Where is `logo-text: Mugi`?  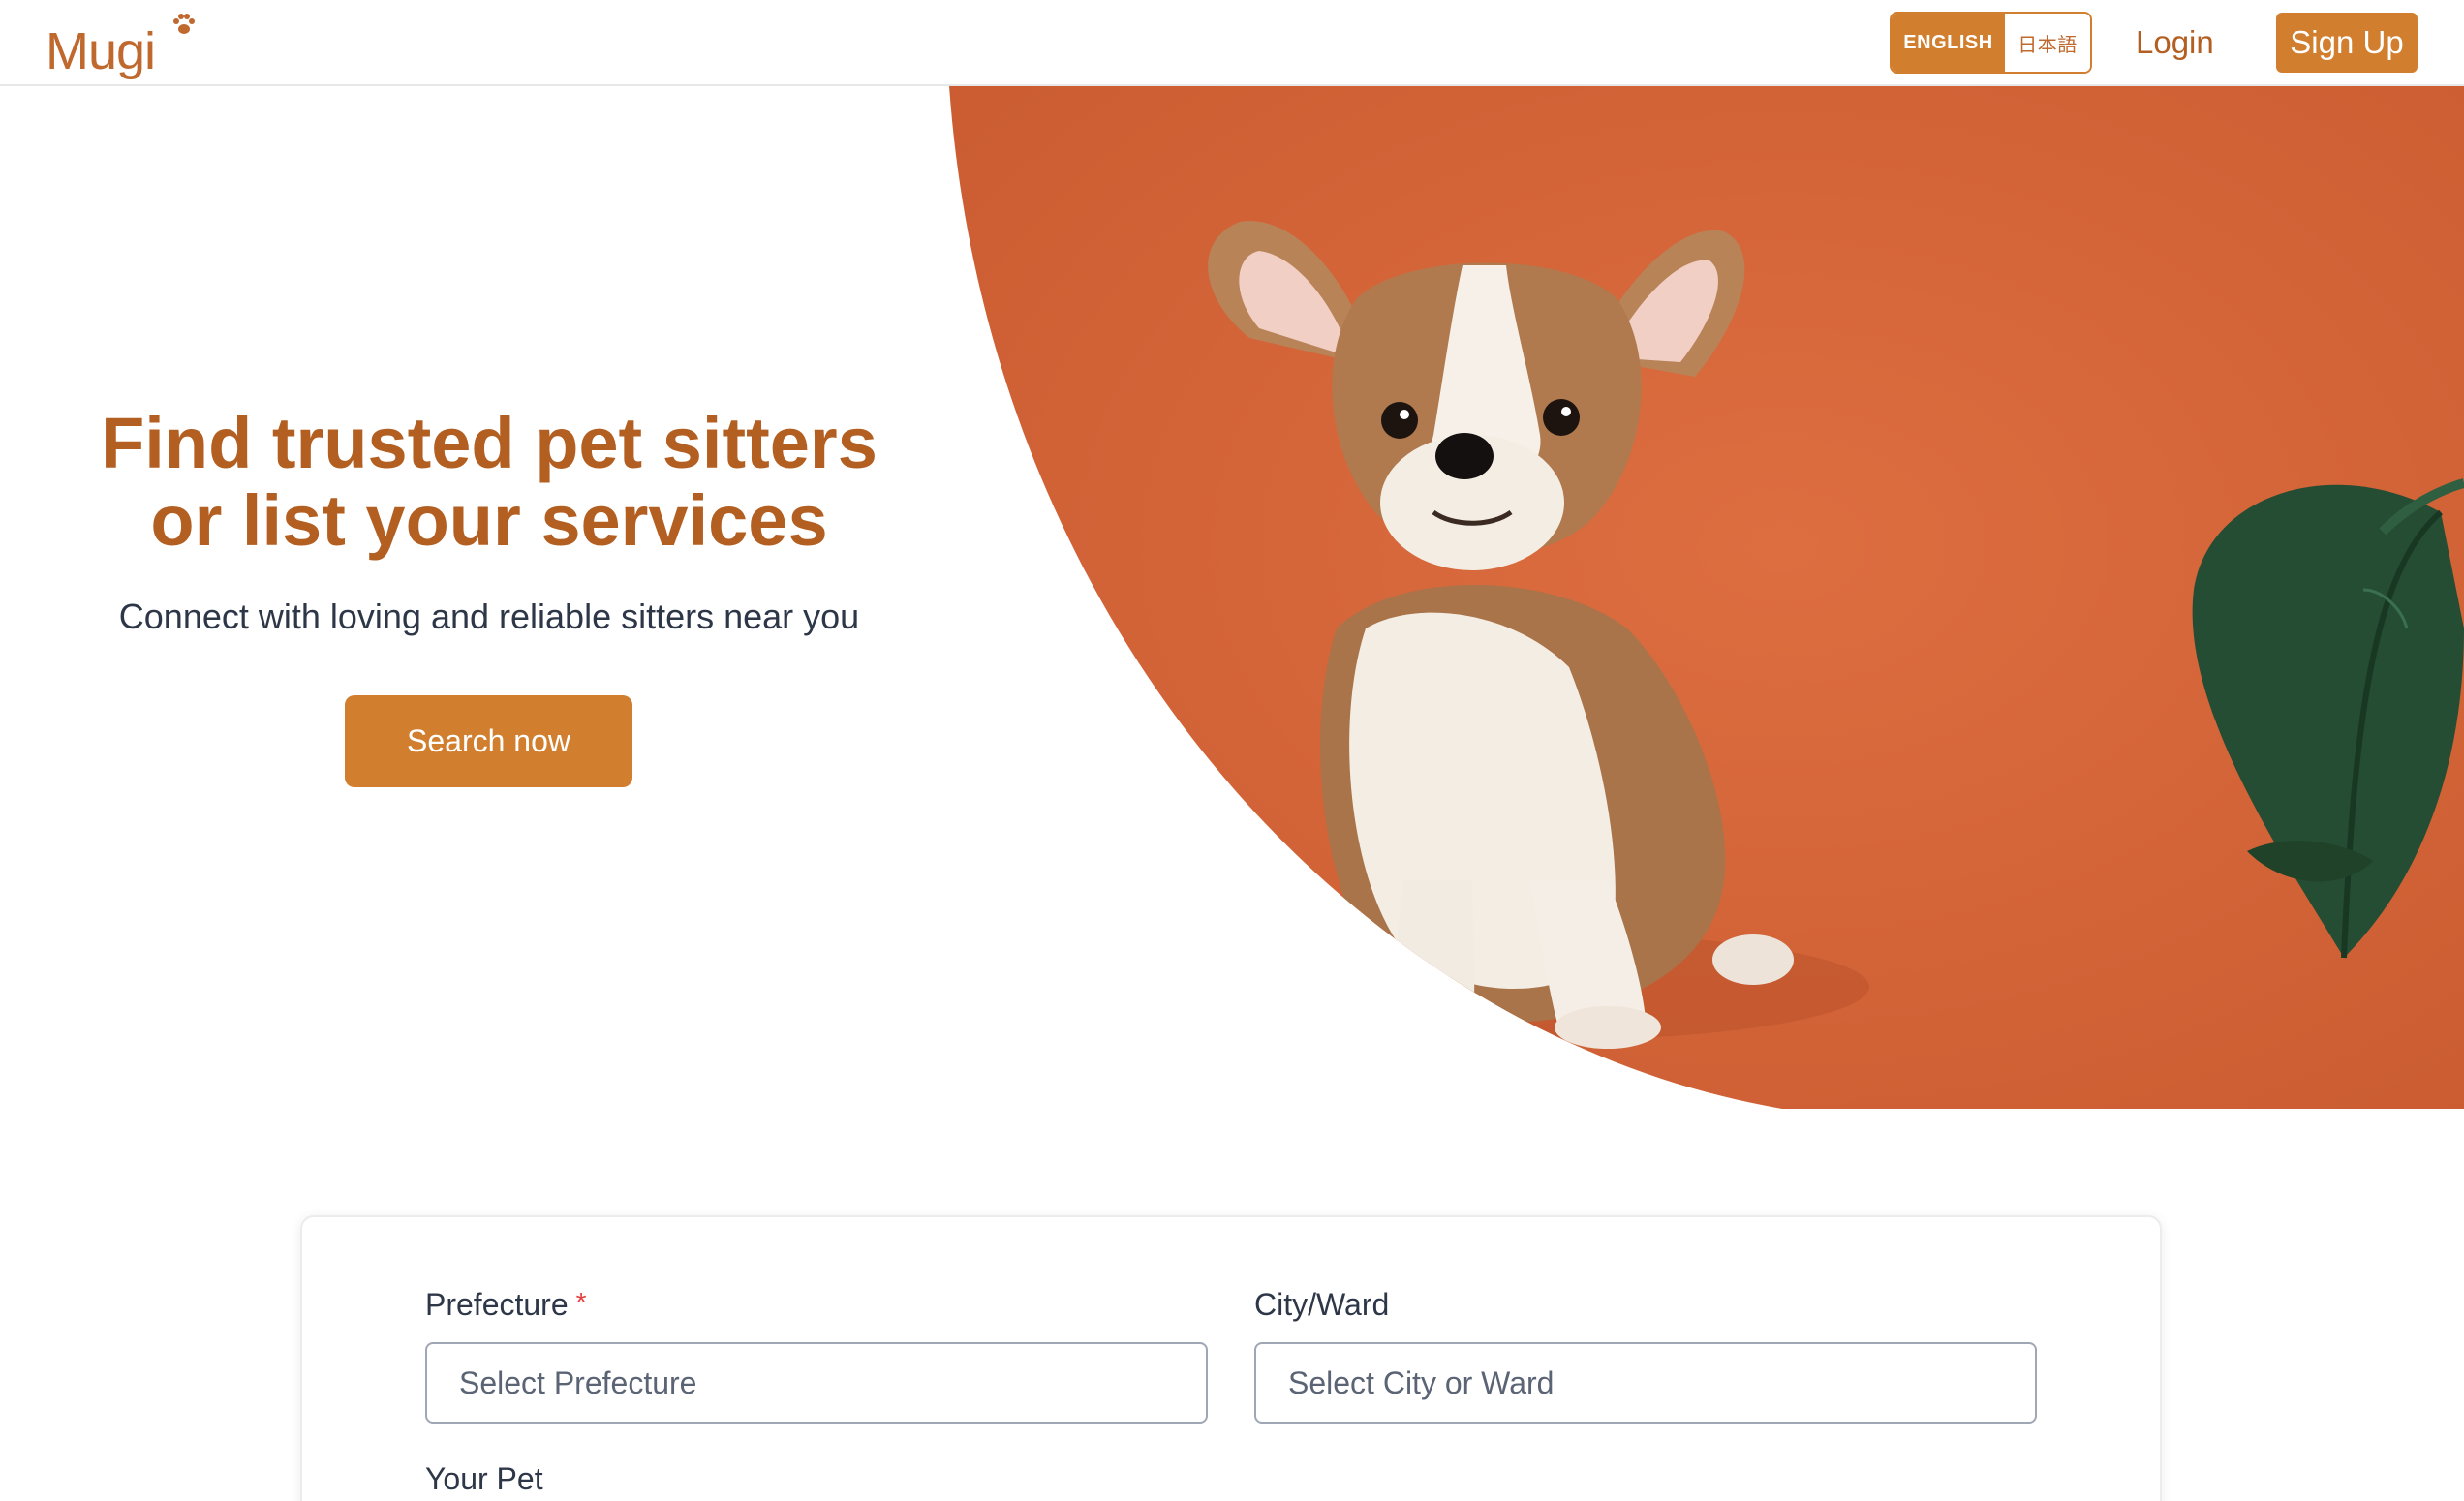
logo-text: Mugi is located at coordinates (101, 51).